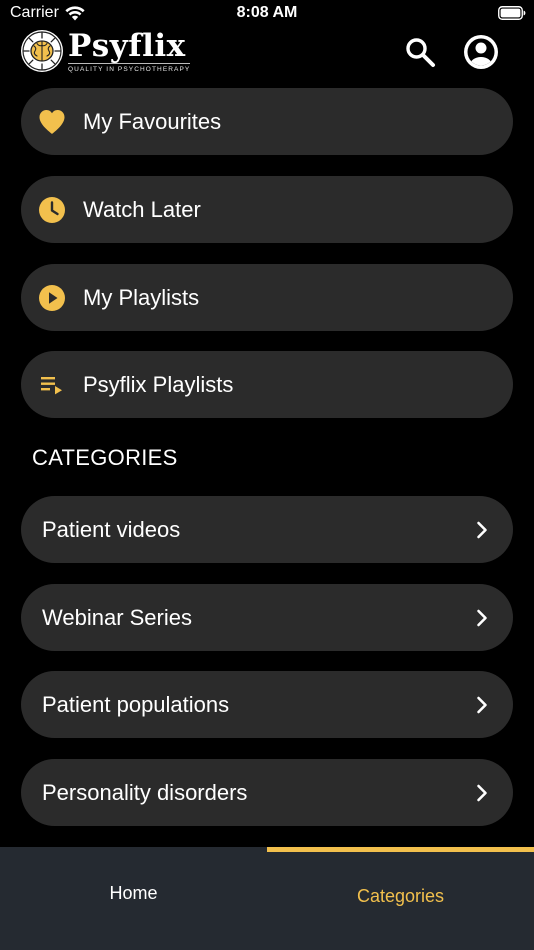 The image size is (534, 950). I want to click on search-button, so click(420, 52).